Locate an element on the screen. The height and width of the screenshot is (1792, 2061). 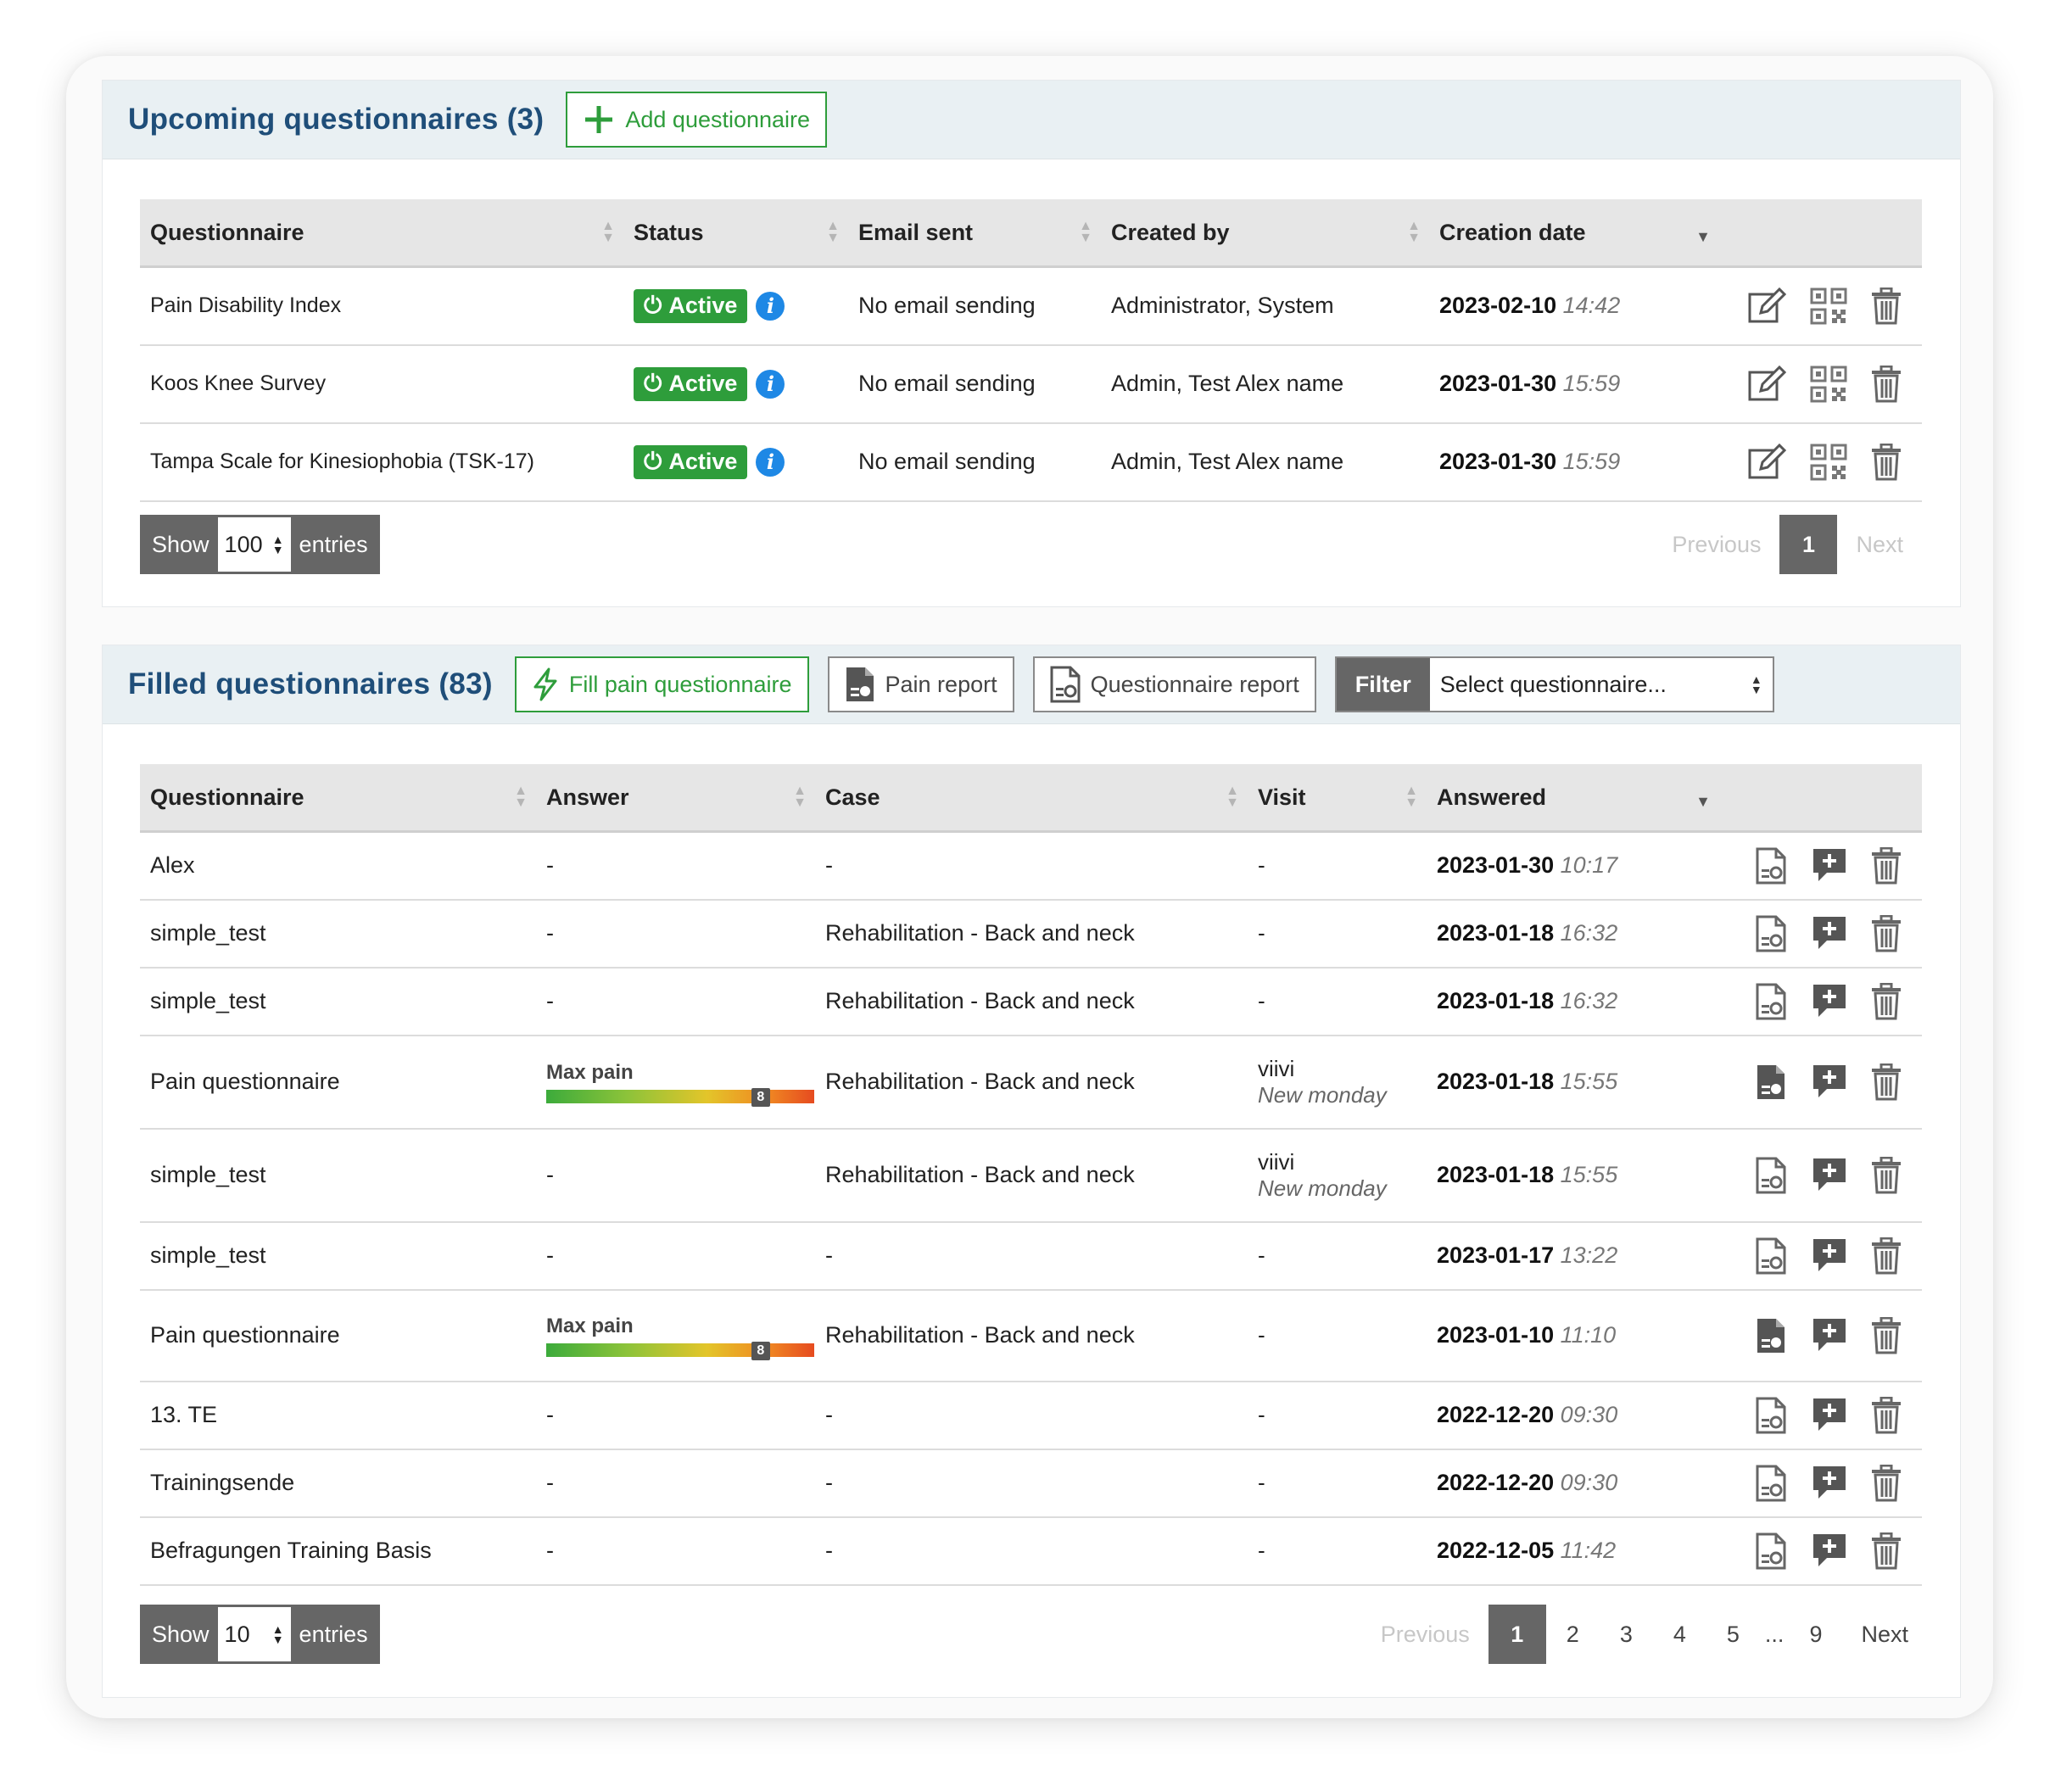
case-cell: - is located at coordinates (1031, 1415).